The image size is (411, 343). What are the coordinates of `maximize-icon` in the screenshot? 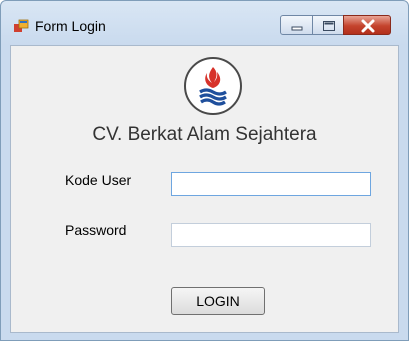 It's located at (329, 26).